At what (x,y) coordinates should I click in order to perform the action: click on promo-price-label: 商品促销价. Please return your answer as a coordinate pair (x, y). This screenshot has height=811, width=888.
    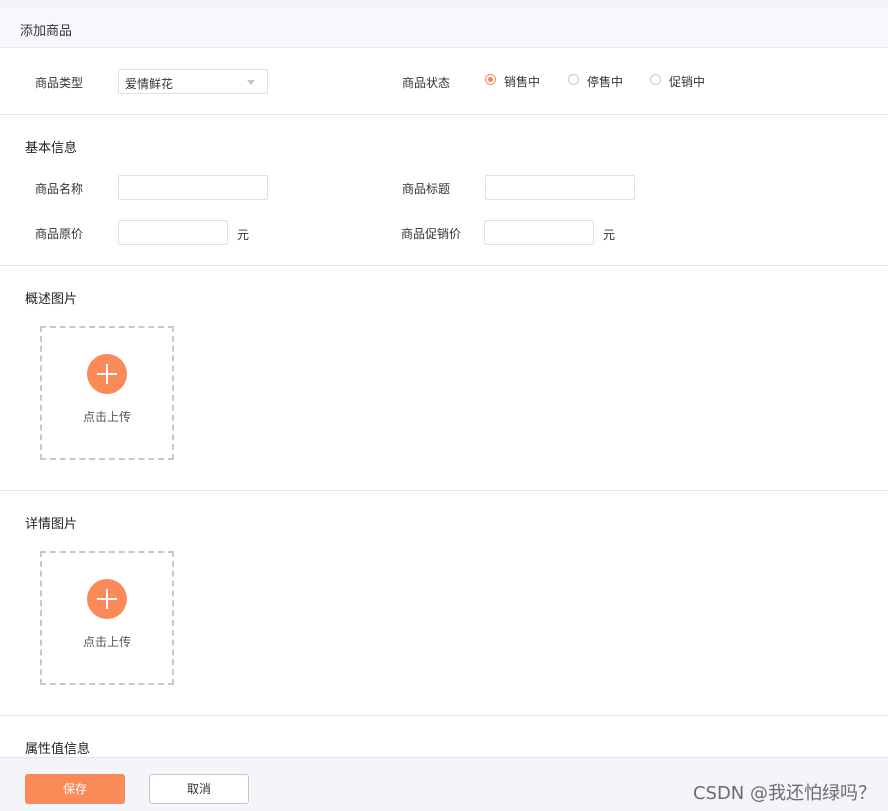
    Looking at the image, I should click on (431, 234).